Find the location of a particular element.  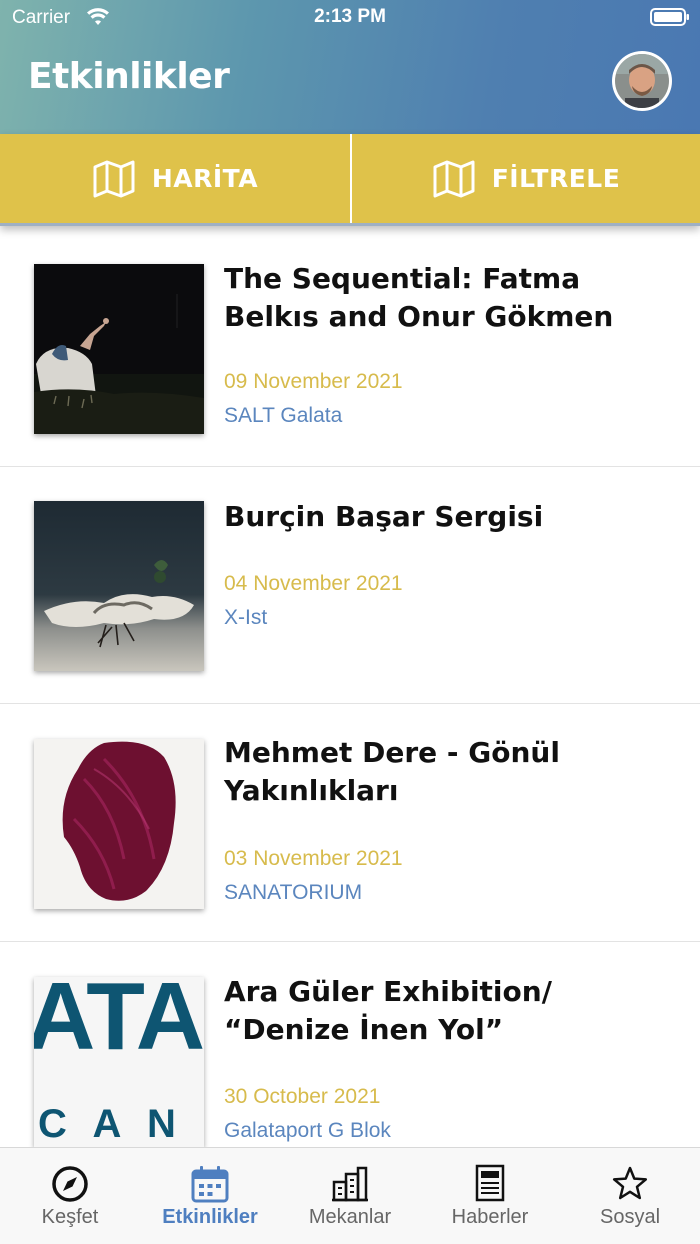

filter-button: FİLTRELE is located at coordinates (525, 178).